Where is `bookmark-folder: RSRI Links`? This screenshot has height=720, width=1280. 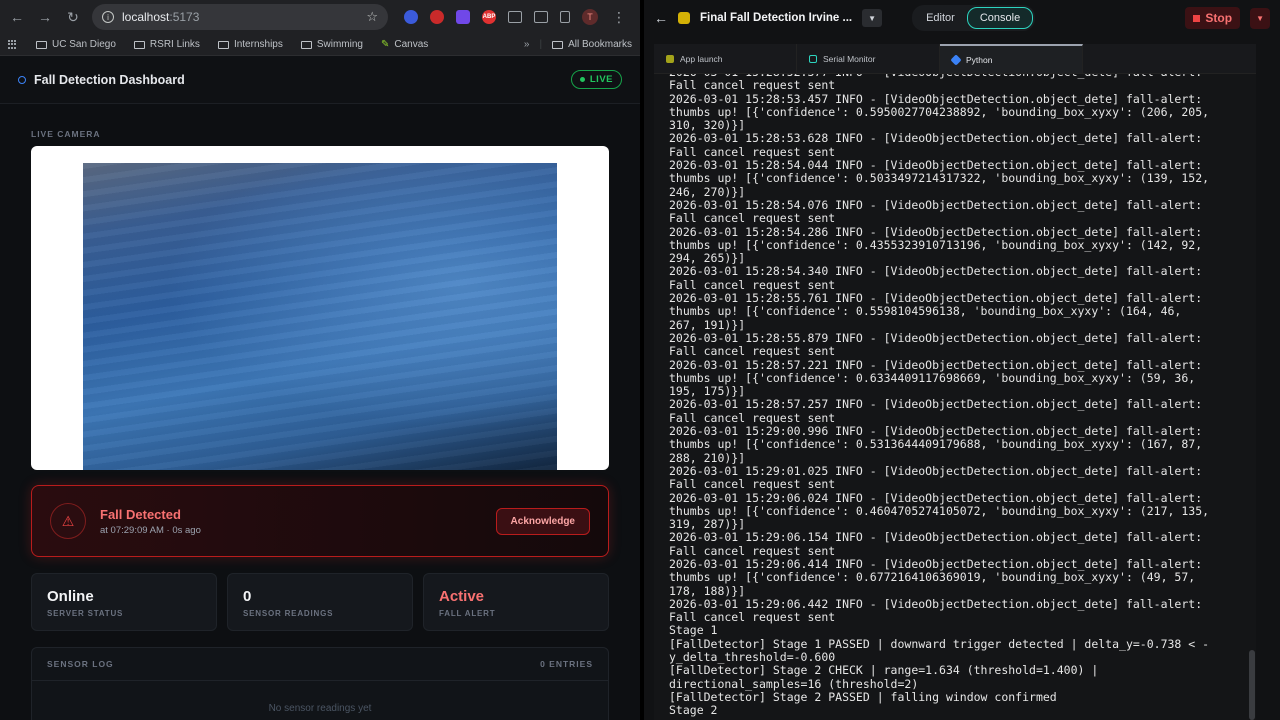 bookmark-folder: RSRI Links is located at coordinates (166, 44).